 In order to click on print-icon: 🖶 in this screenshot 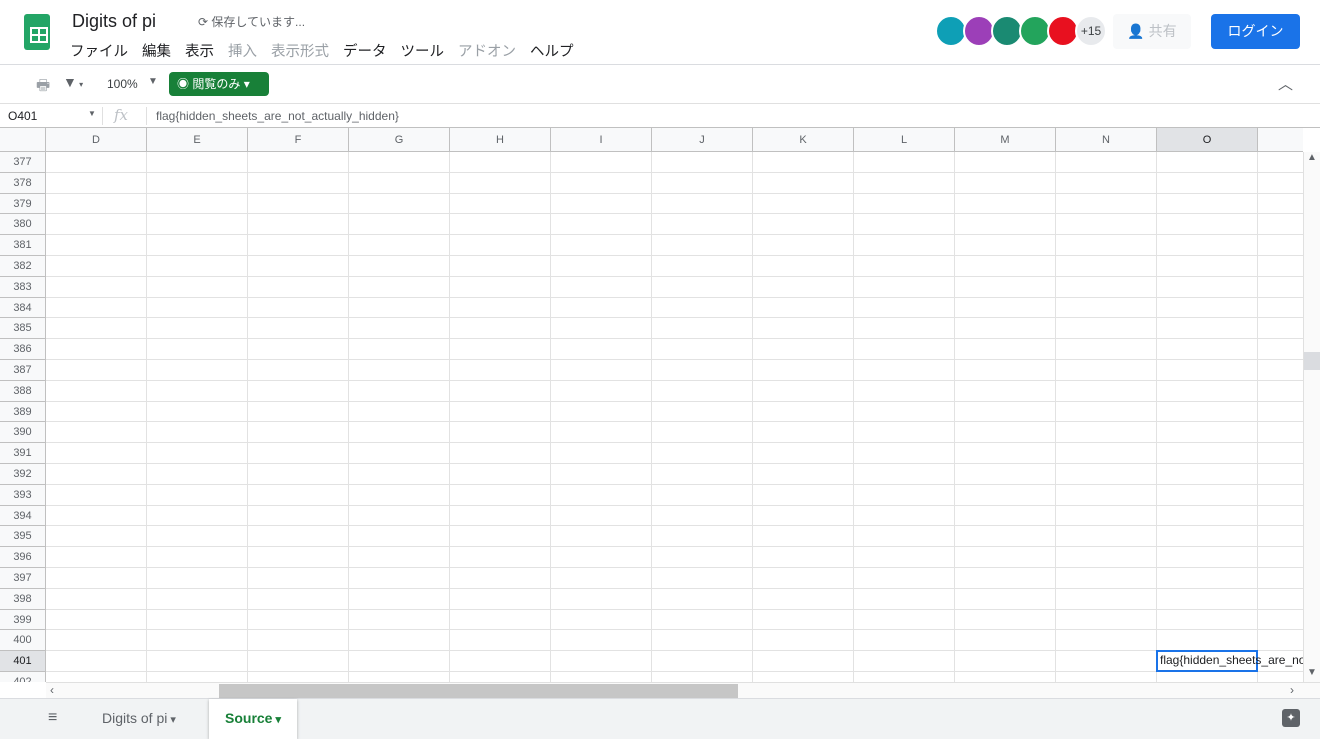, I will do `click(43, 87)`.